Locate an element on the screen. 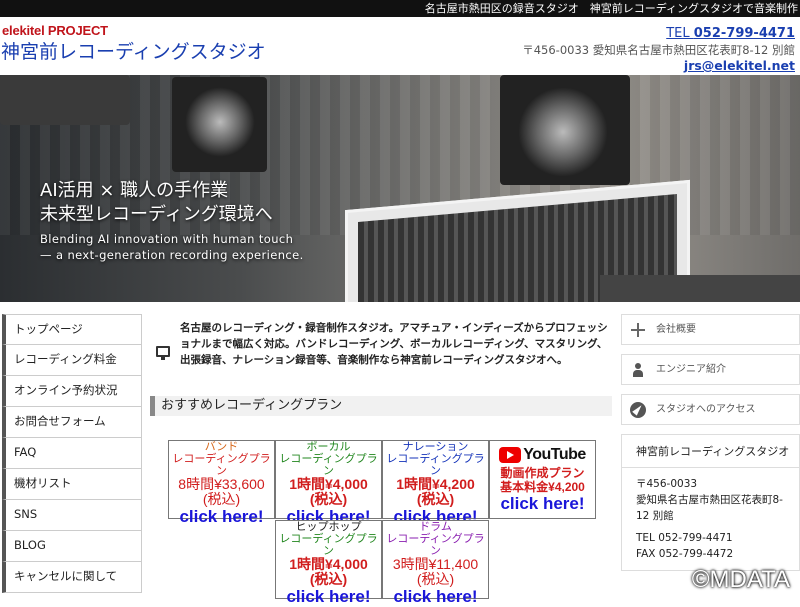 The height and width of the screenshot is (607, 800). hero-speaker-right is located at coordinates (565, 130).